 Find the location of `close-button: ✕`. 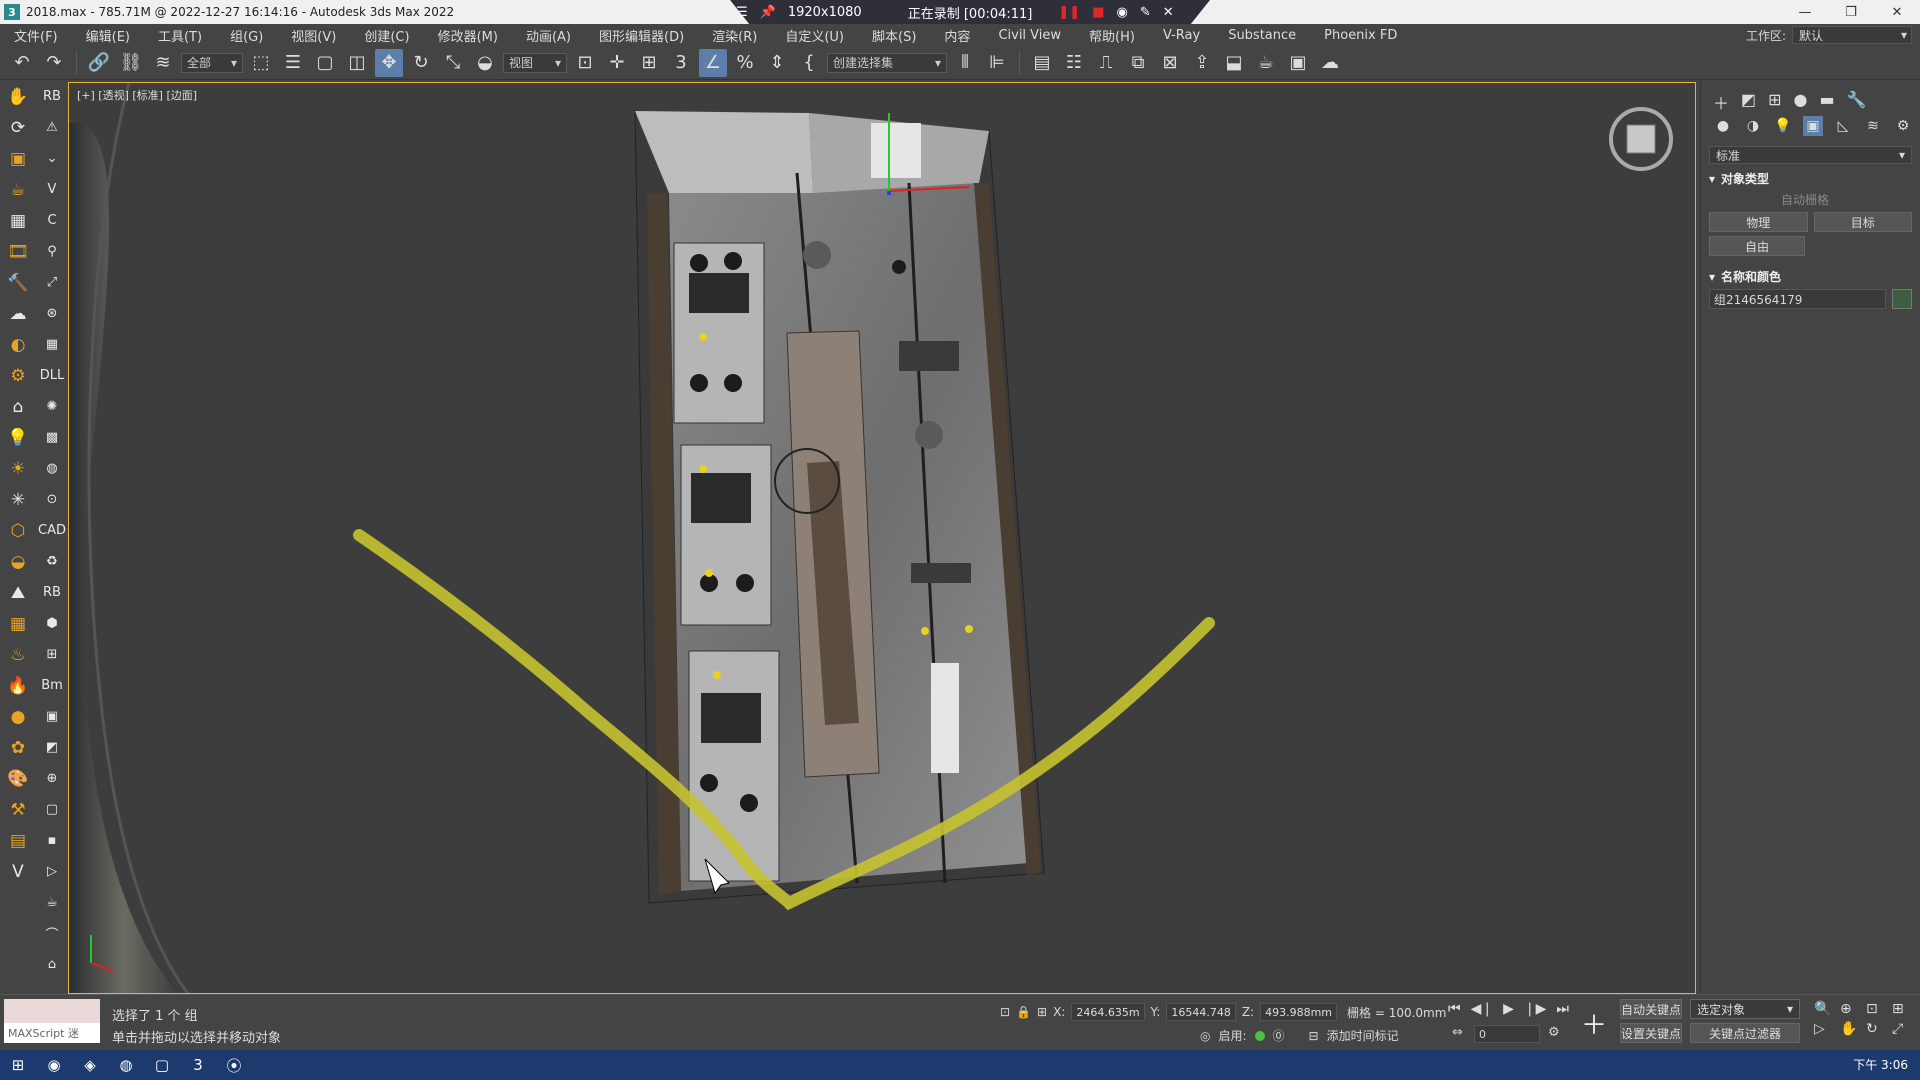

close-button: ✕ is located at coordinates (1897, 12).